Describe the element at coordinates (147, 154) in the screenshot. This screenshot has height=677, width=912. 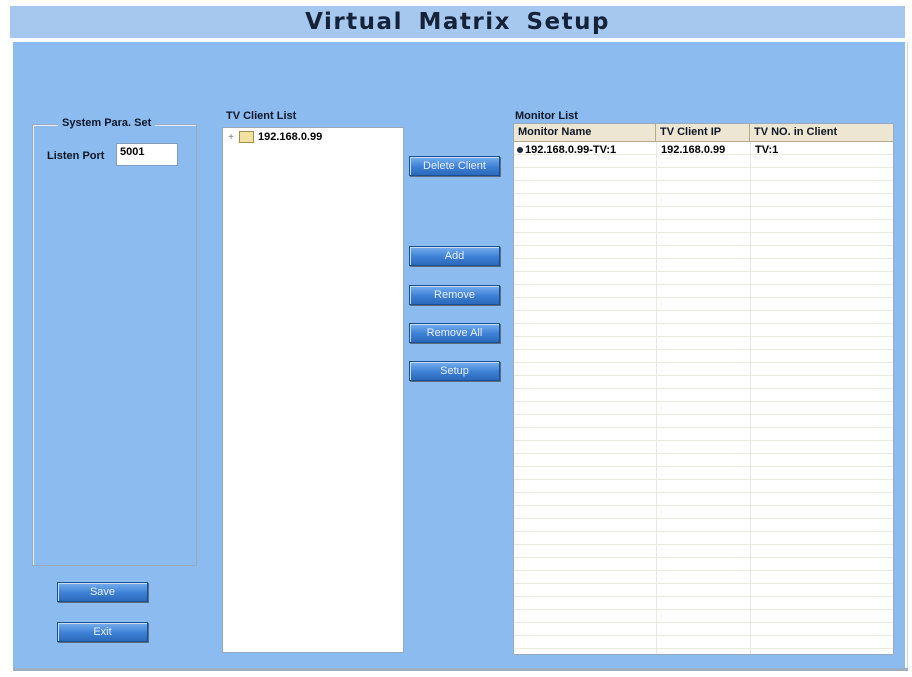
I see `listen-port-input: 5001` at that location.